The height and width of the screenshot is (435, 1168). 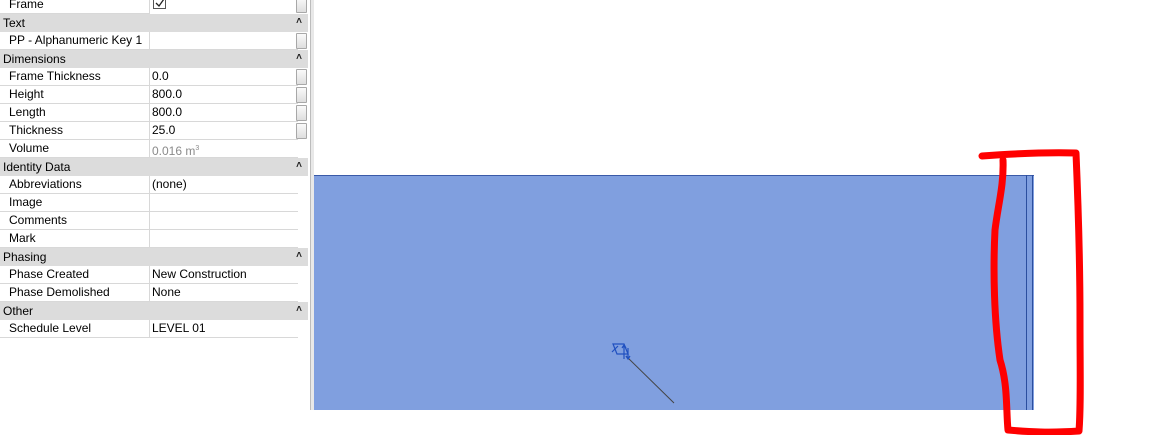 What do you see at coordinates (650, 379) in the screenshot?
I see `leader-line` at bounding box center [650, 379].